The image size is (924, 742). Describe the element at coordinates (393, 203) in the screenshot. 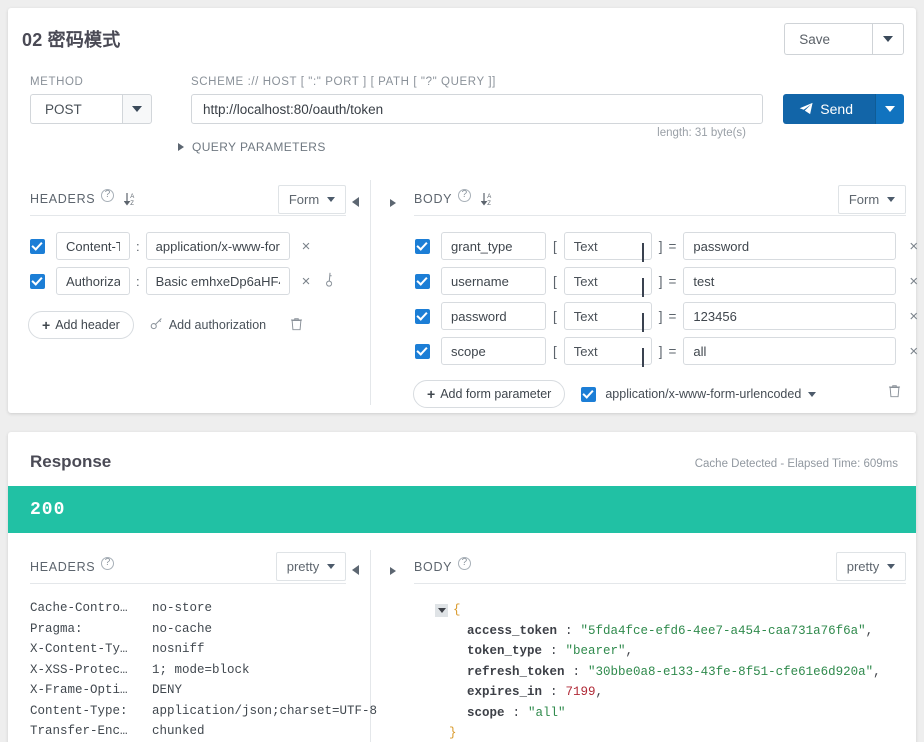

I see `pane-collapse-right-button` at that location.